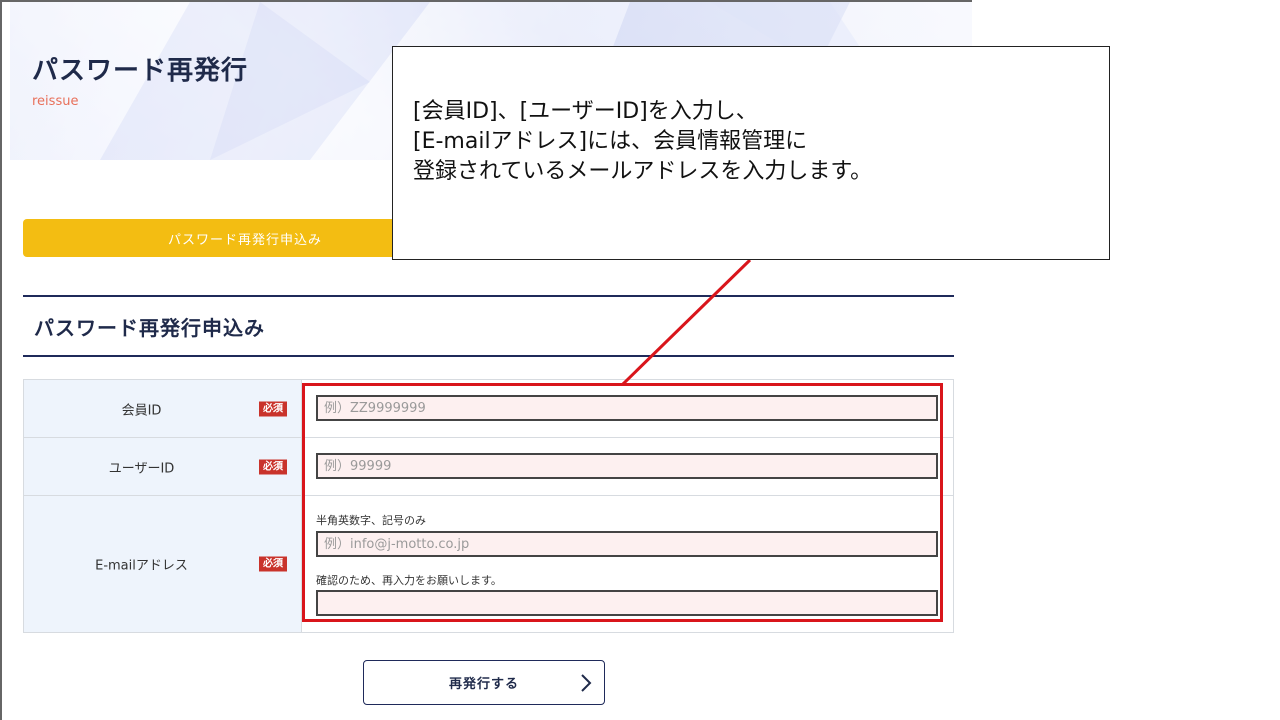  I want to click on annotation-line: 登録されているメールアドレスを入力します。, so click(643, 171).